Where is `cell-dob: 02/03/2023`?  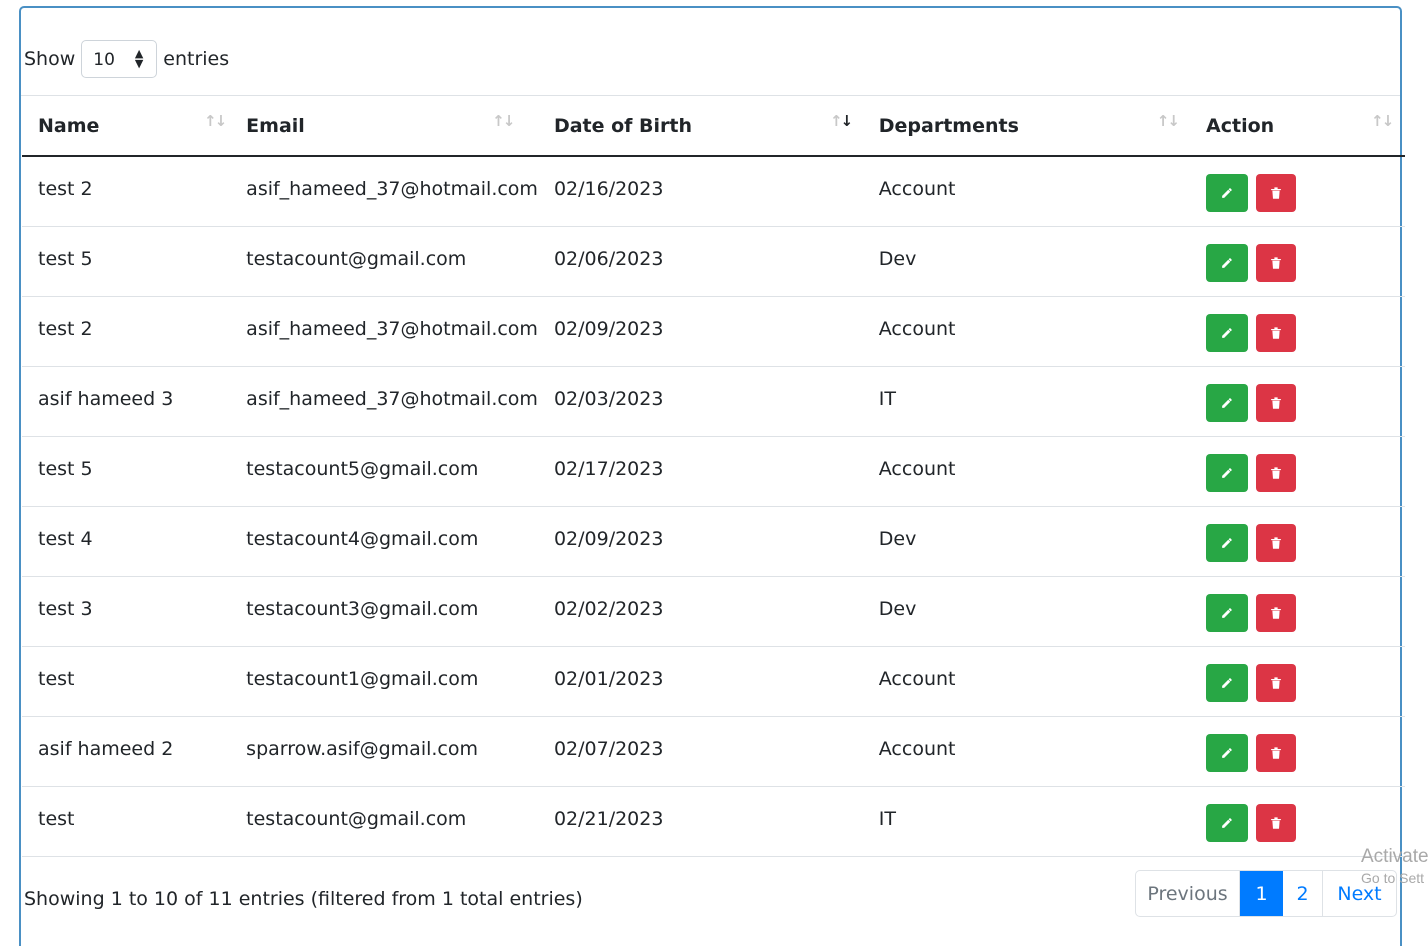
cell-dob: 02/03/2023 is located at coordinates (700, 401).